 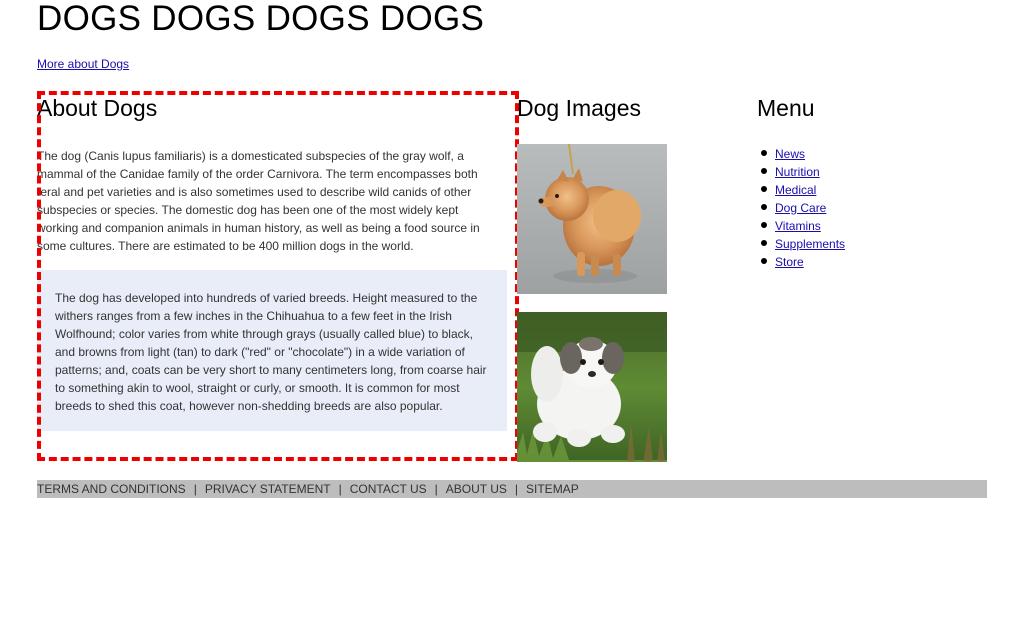 What do you see at coordinates (83, 64) in the screenshot?
I see `more-about-dogs-link: More about Dogs` at bounding box center [83, 64].